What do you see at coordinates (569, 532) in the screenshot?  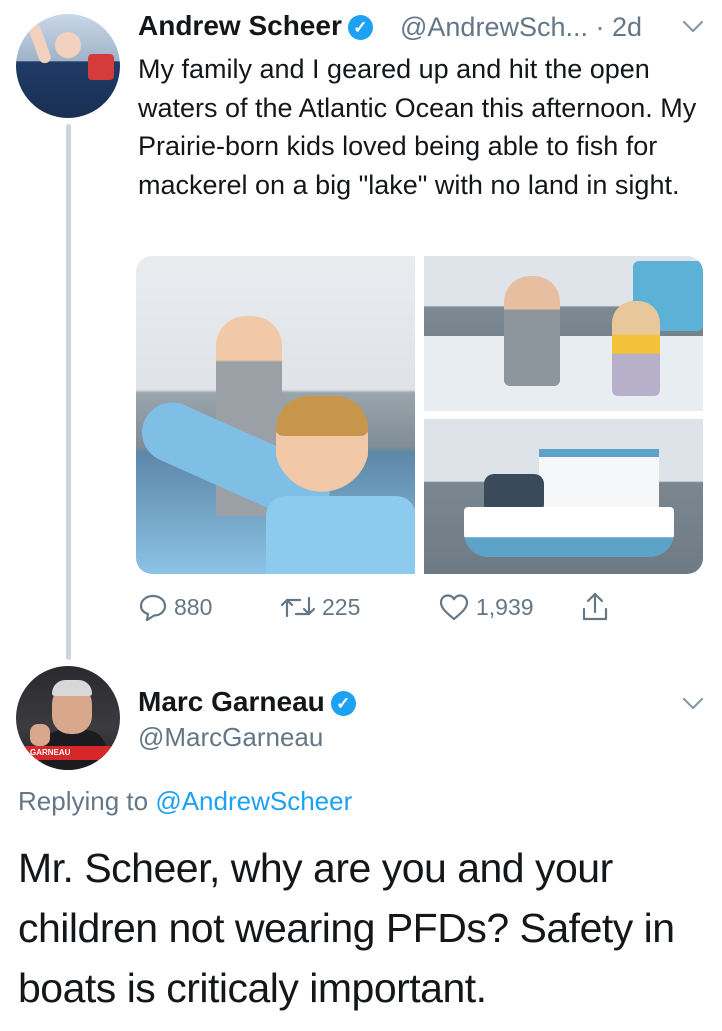 I see `photo-boat-hull` at bounding box center [569, 532].